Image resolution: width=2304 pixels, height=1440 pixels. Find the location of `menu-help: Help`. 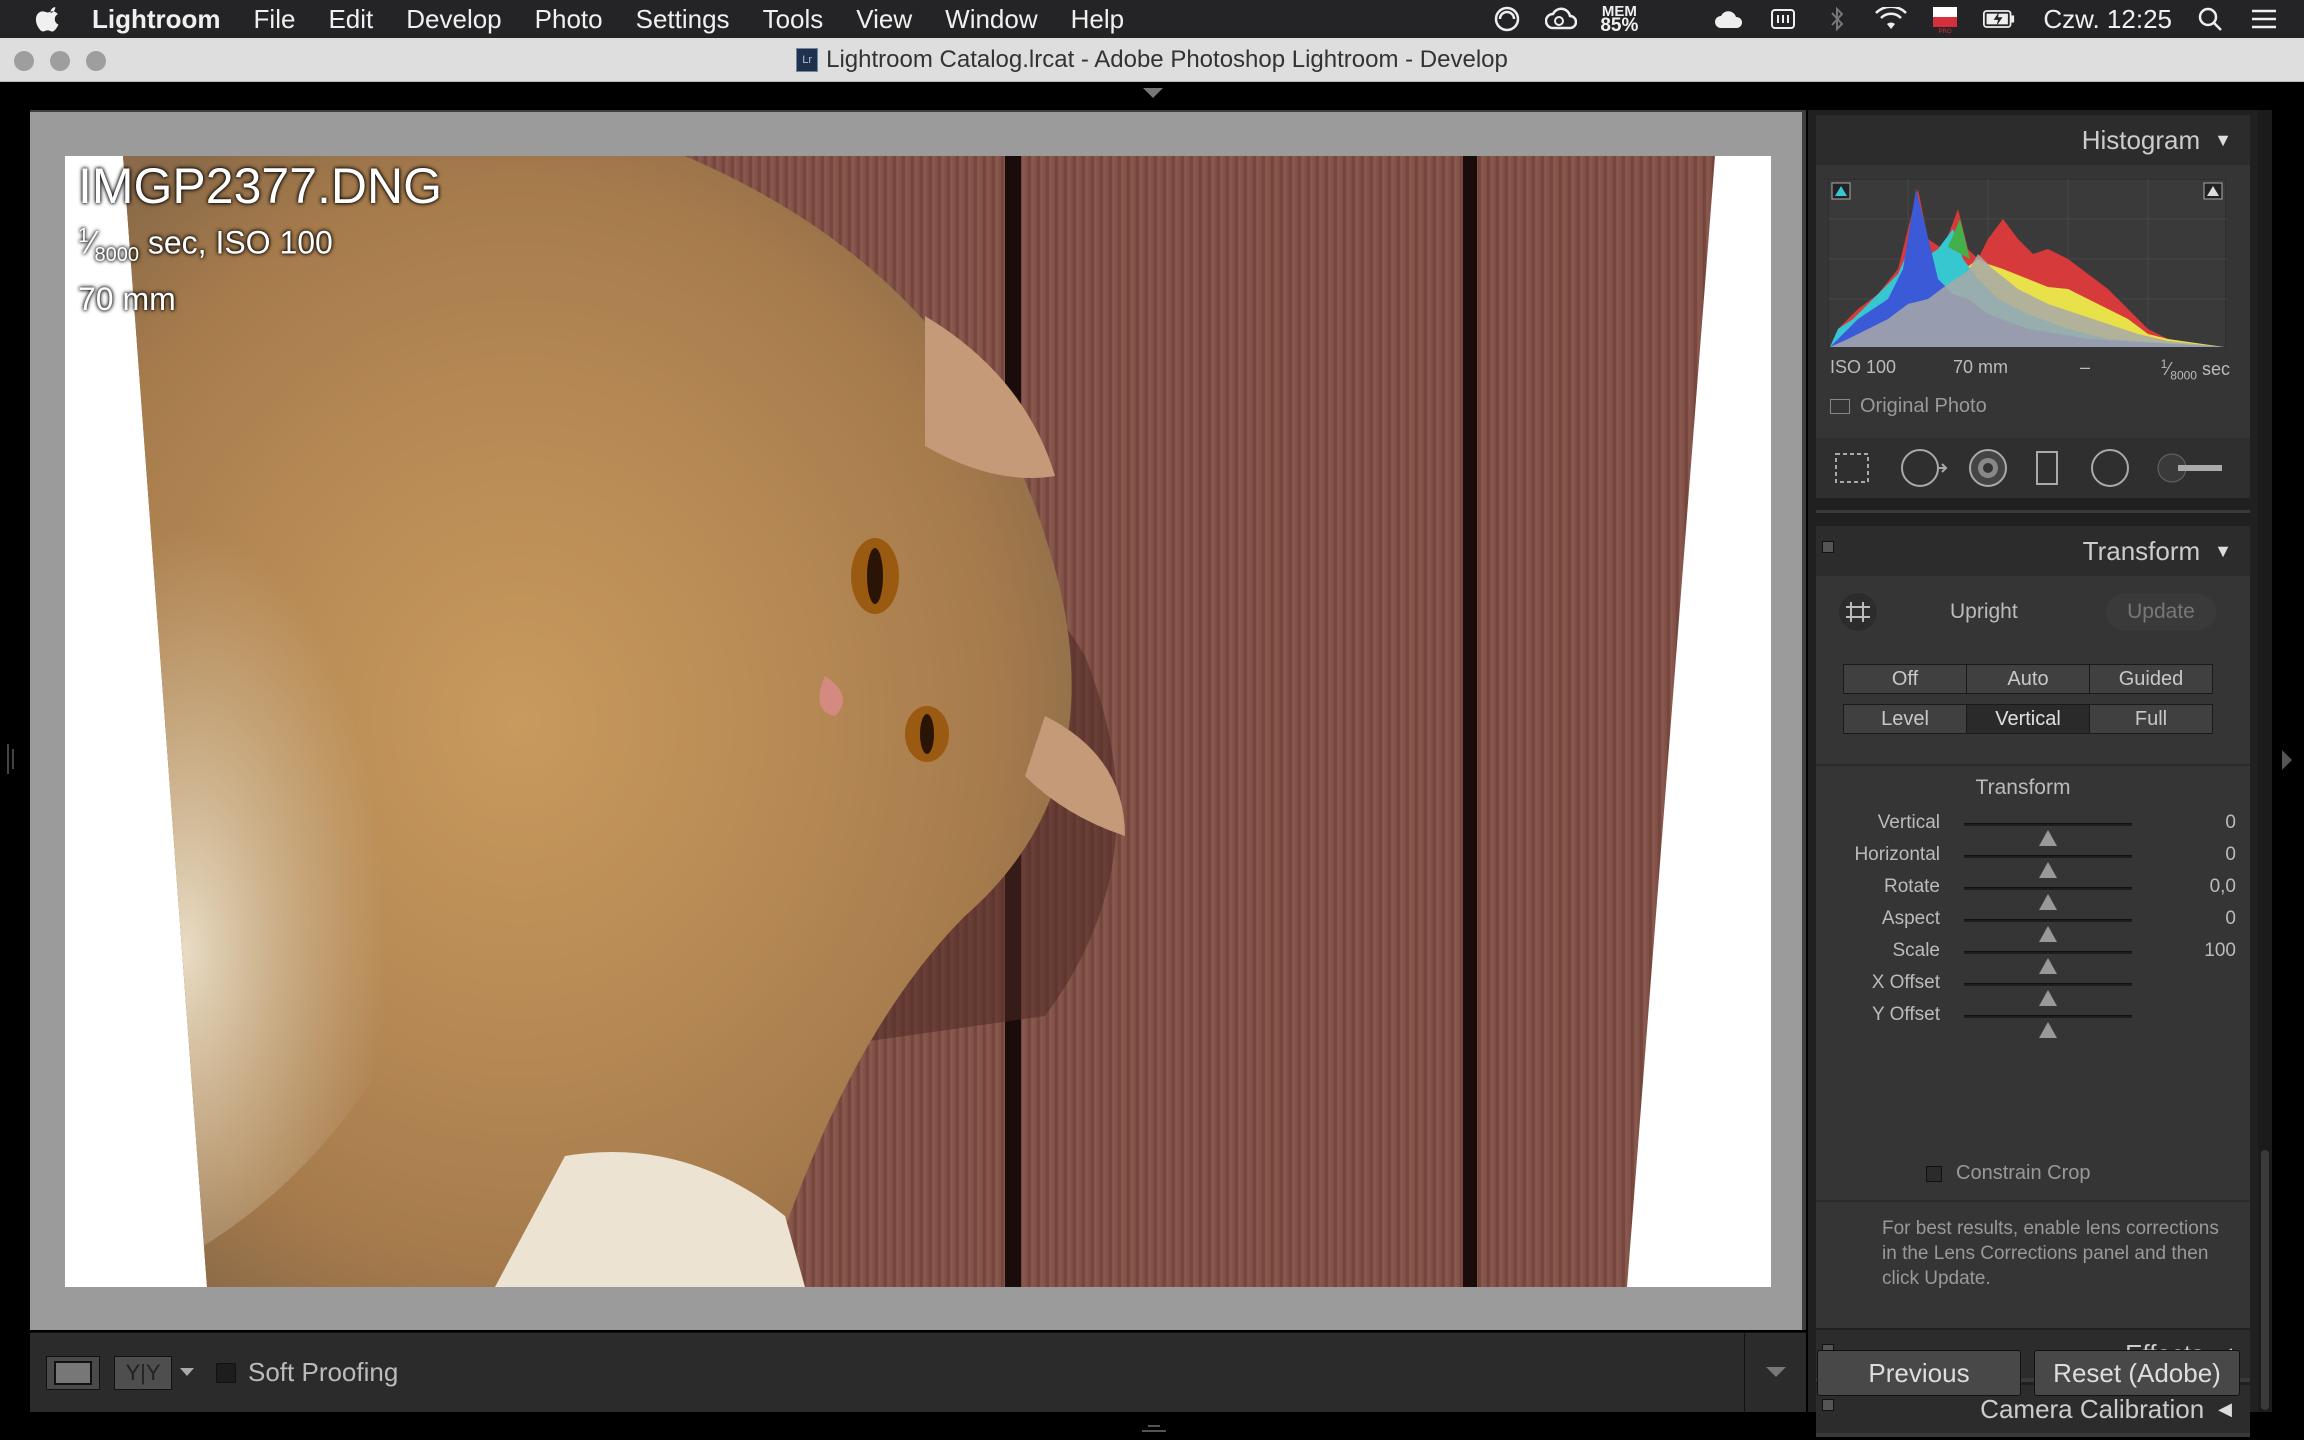

menu-help: Help is located at coordinates (1097, 19).